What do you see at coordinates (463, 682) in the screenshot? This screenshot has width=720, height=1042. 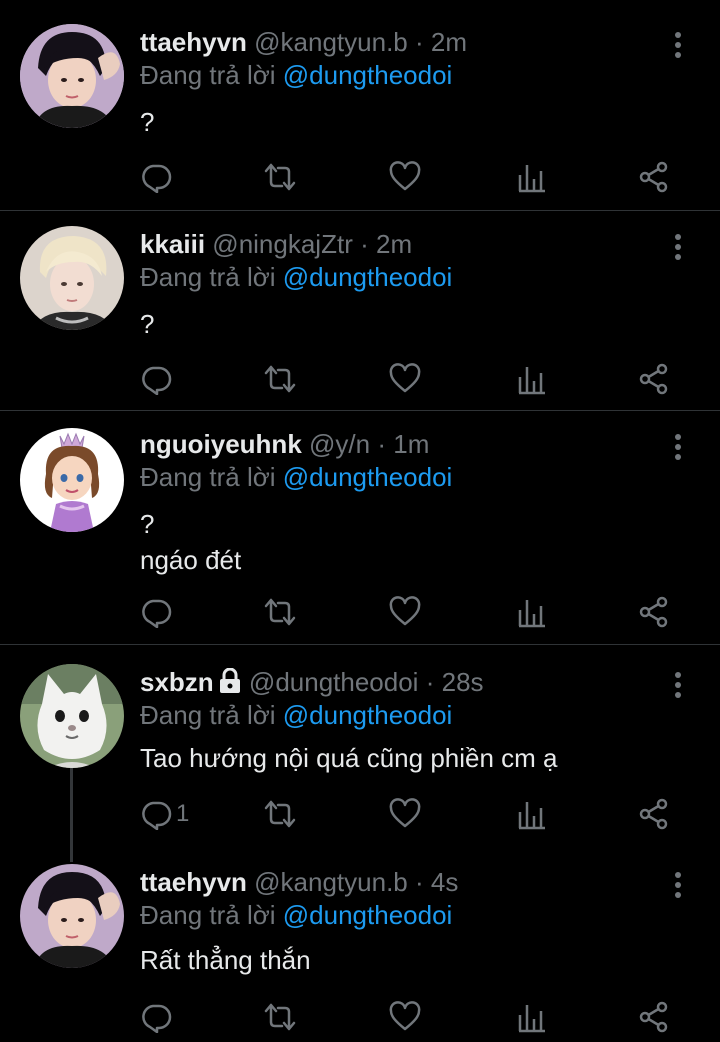 I see `timestamp: 28s` at bounding box center [463, 682].